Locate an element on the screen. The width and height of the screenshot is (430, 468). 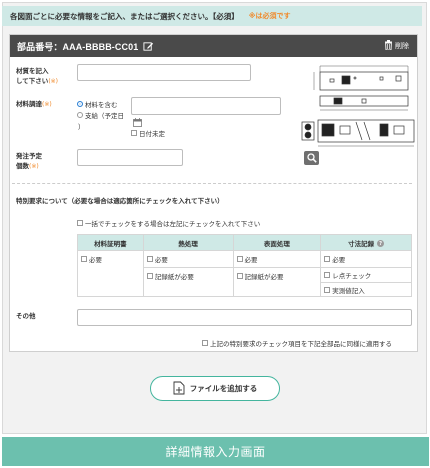
column-header-dimension: 寸法記録? is located at coordinates (366, 242).